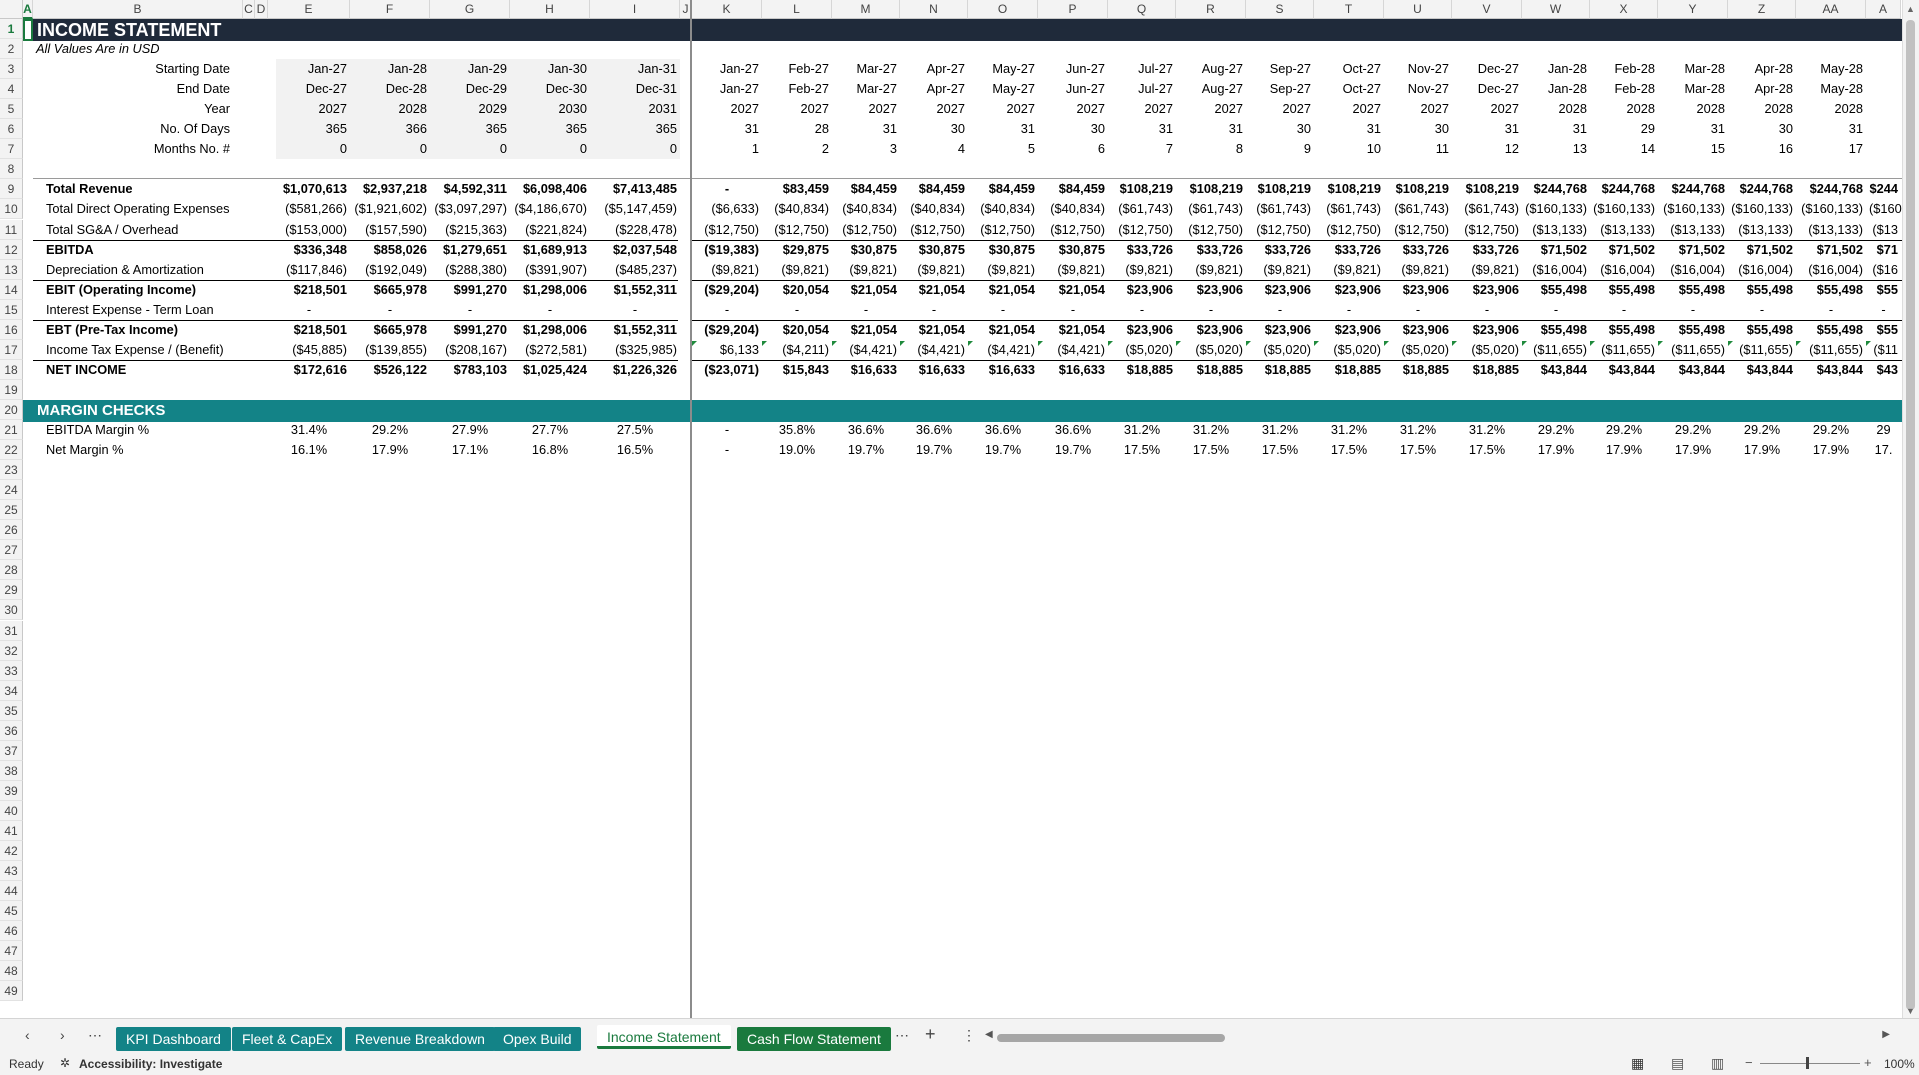 The height and width of the screenshot is (1075, 1919). I want to click on row-header: 28, so click(11, 570).